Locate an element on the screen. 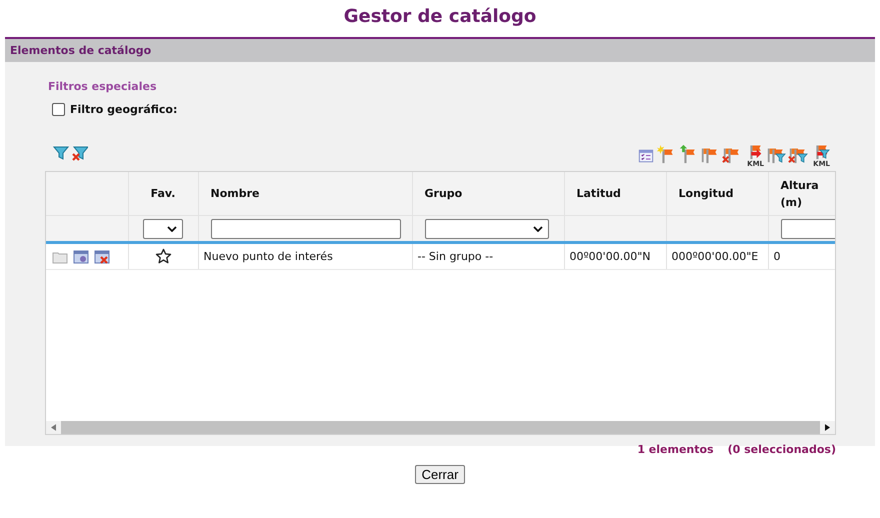  scroll-left-icon is located at coordinates (53, 427).